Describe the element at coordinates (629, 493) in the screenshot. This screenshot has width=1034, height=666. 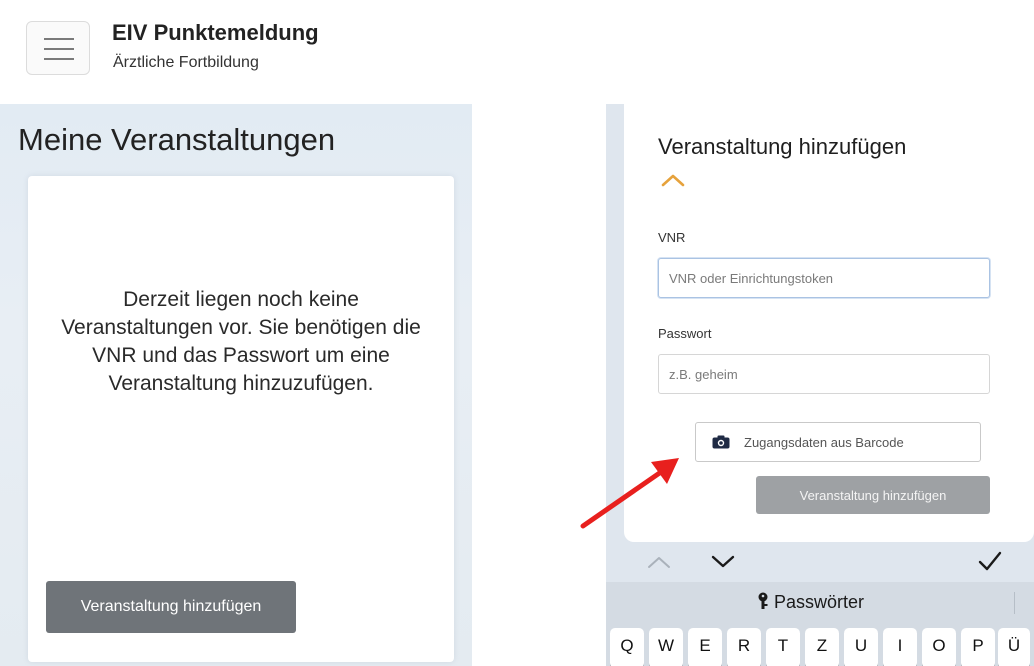
I see `red-annotation-arrow` at that location.